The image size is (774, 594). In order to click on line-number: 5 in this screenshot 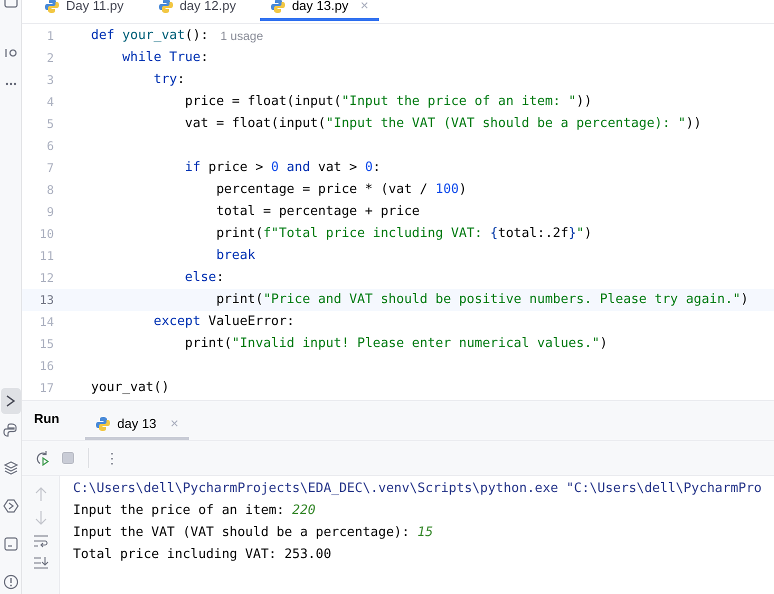, I will do `click(50, 124)`.